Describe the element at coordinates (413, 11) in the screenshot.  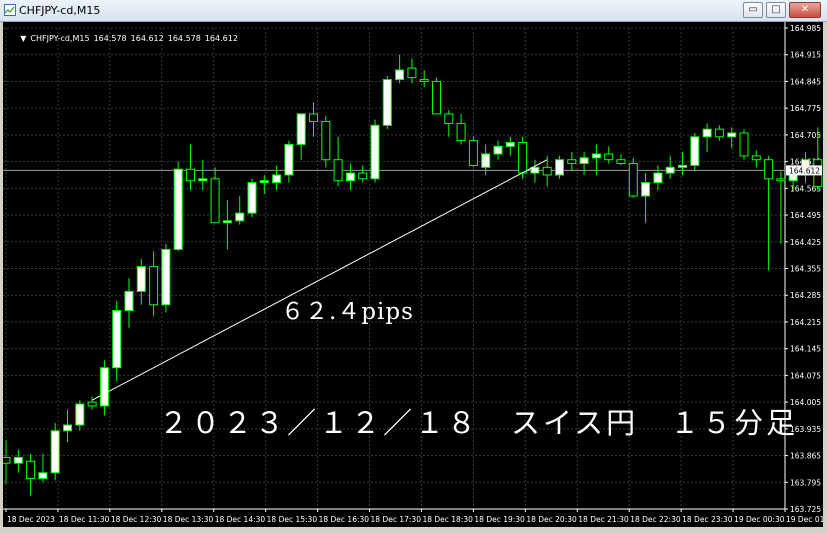
I see `title-bar: CHFJPY-cd,M15 ▭ □ ✕` at that location.